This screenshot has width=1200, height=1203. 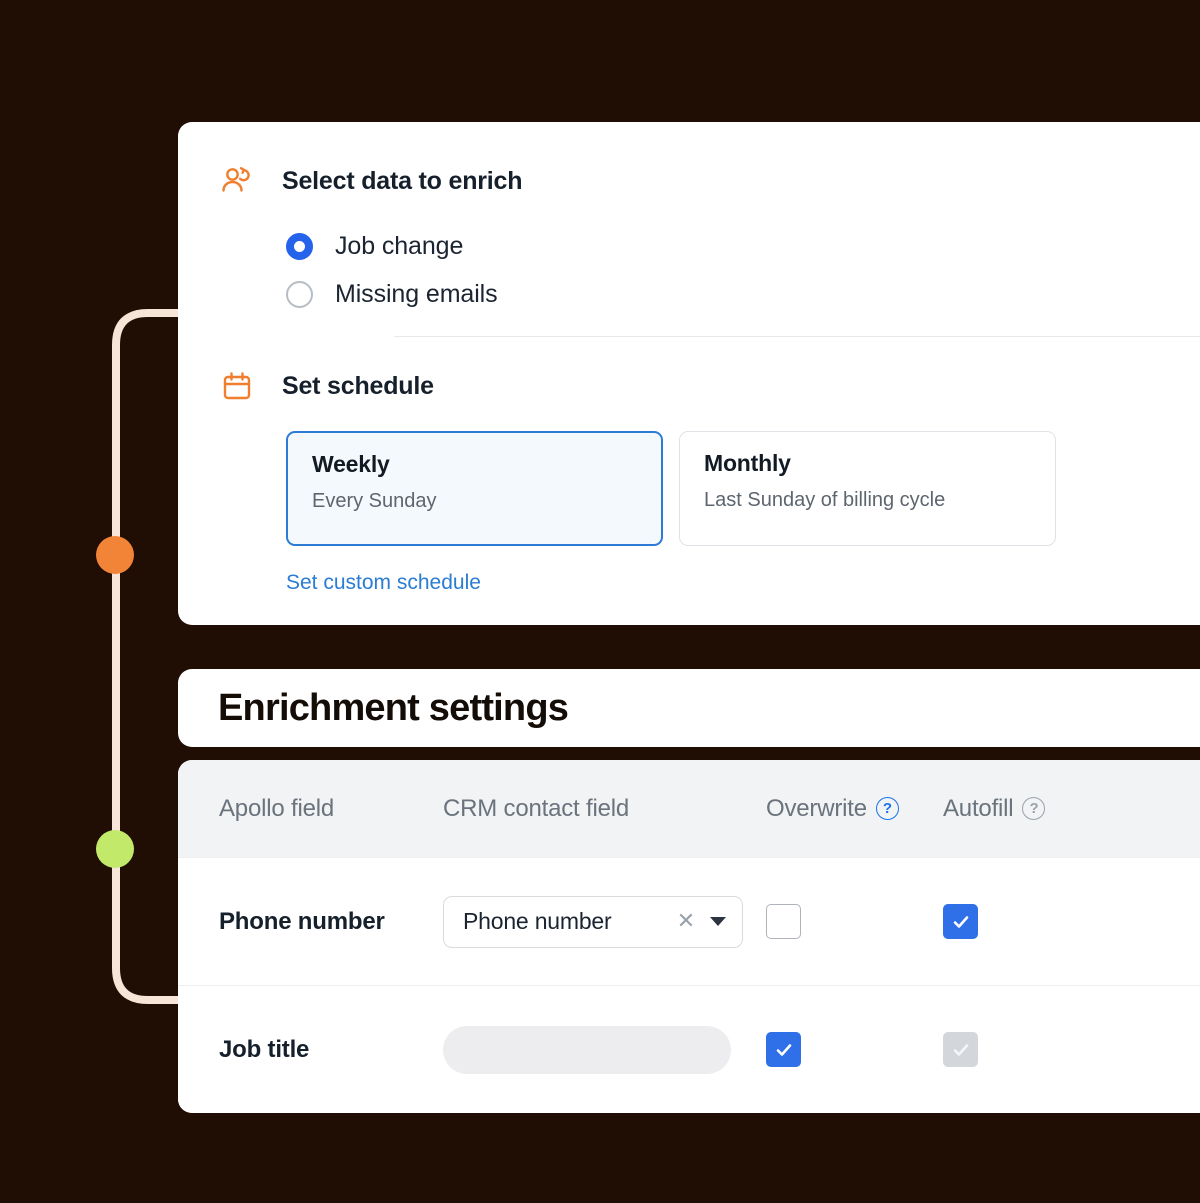 What do you see at coordinates (299, 294) in the screenshot?
I see `radio-missing-emails-indicator` at bounding box center [299, 294].